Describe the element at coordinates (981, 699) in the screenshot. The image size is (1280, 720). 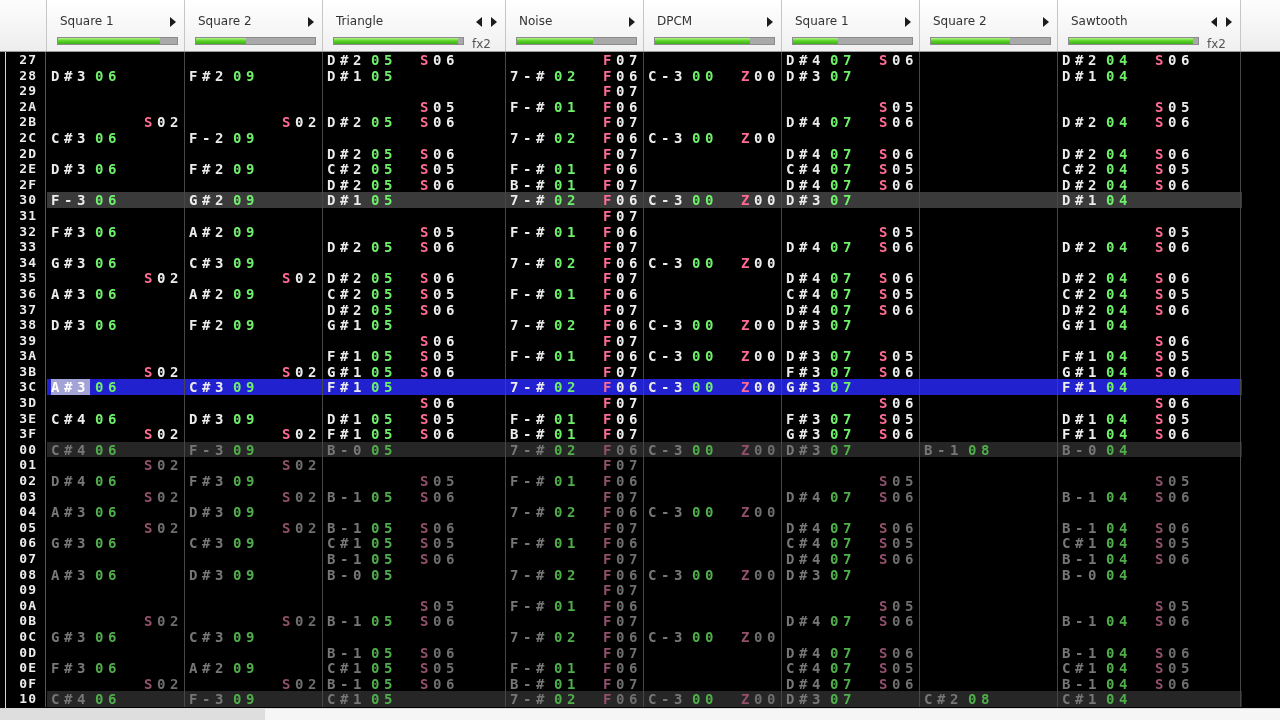
I see `instrument-number: 08` at that location.